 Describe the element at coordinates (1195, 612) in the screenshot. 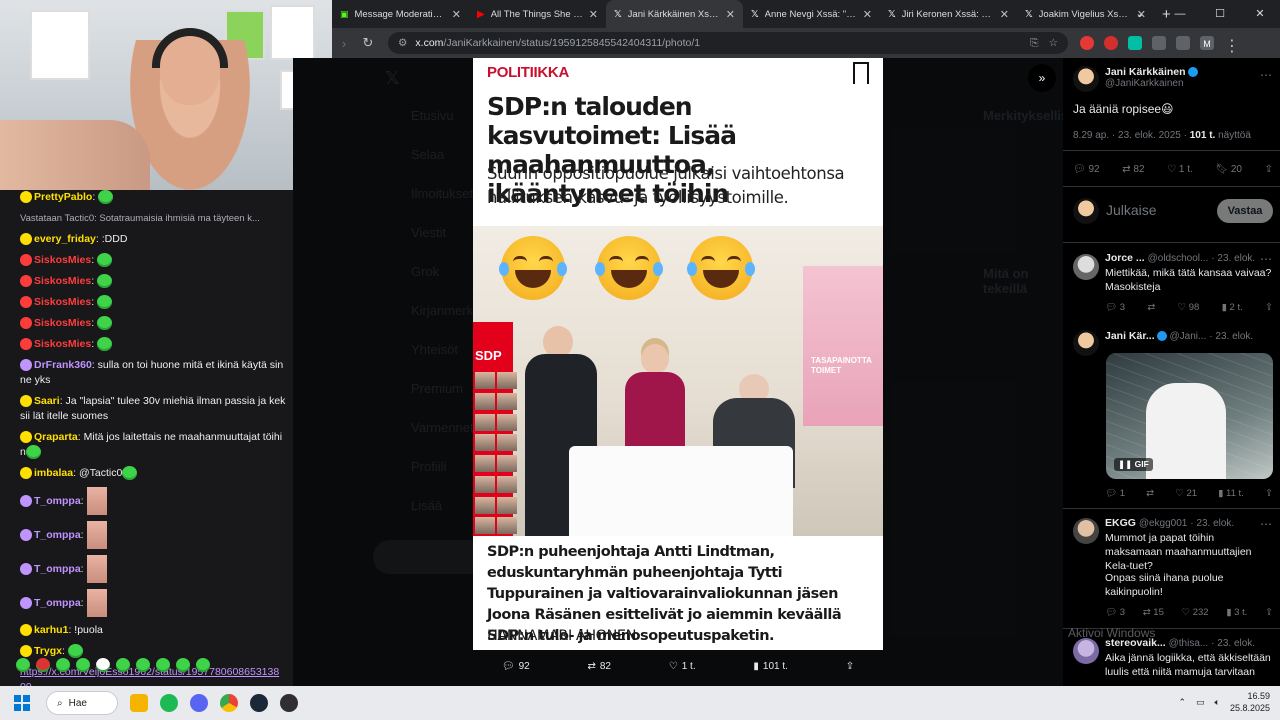

I see `like-button: ♡ 232` at that location.